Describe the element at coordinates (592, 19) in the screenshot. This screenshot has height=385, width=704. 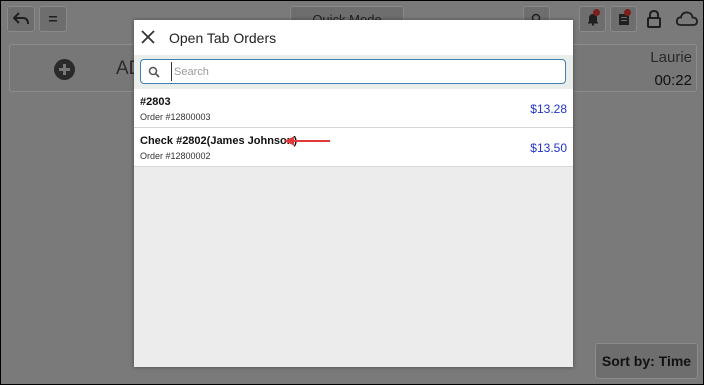
I see `notifications-button` at that location.